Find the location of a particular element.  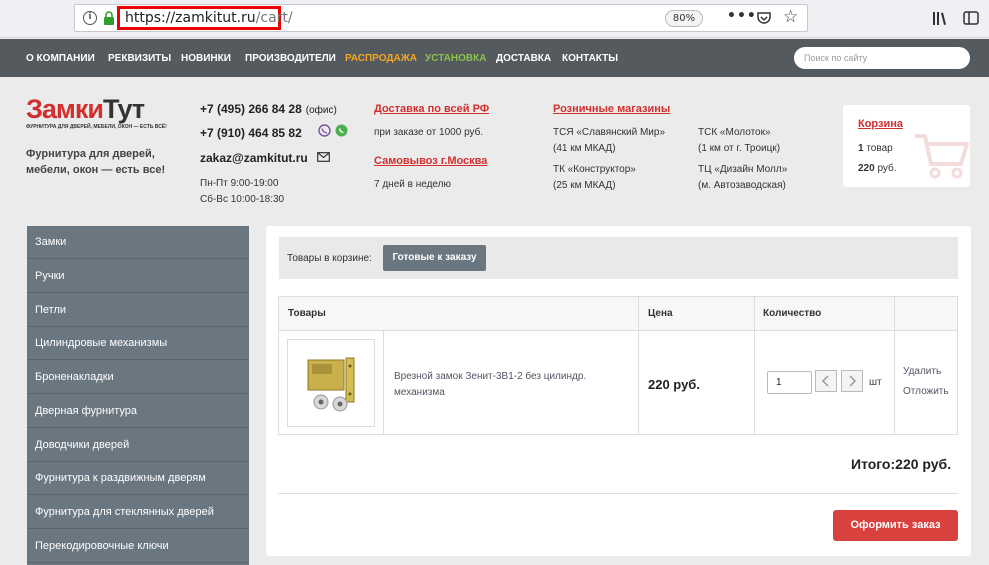

chevron-left-icon is located at coordinates (825, 381).